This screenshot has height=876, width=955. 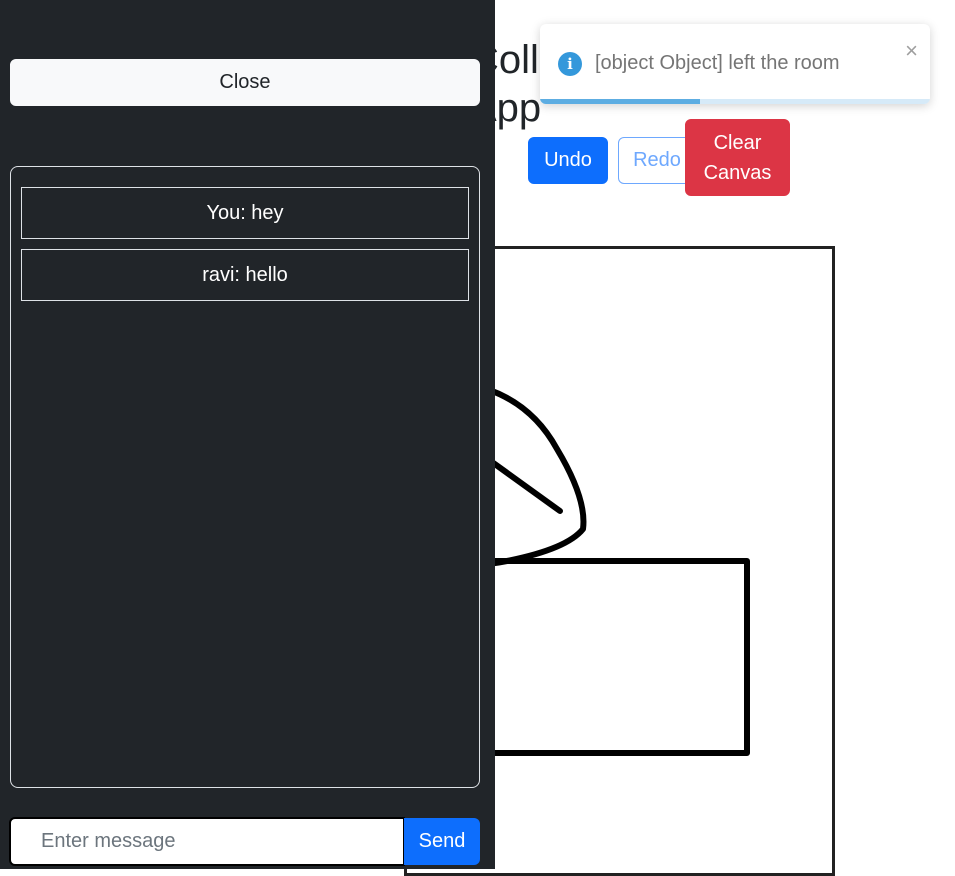 What do you see at coordinates (568, 160) in the screenshot?
I see `undo-button: Undo` at bounding box center [568, 160].